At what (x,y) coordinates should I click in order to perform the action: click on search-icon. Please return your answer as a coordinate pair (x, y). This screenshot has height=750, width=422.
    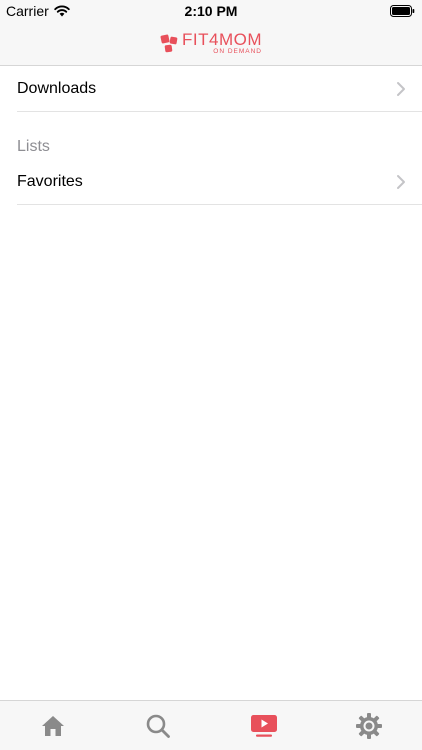
    Looking at the image, I should click on (158, 726).